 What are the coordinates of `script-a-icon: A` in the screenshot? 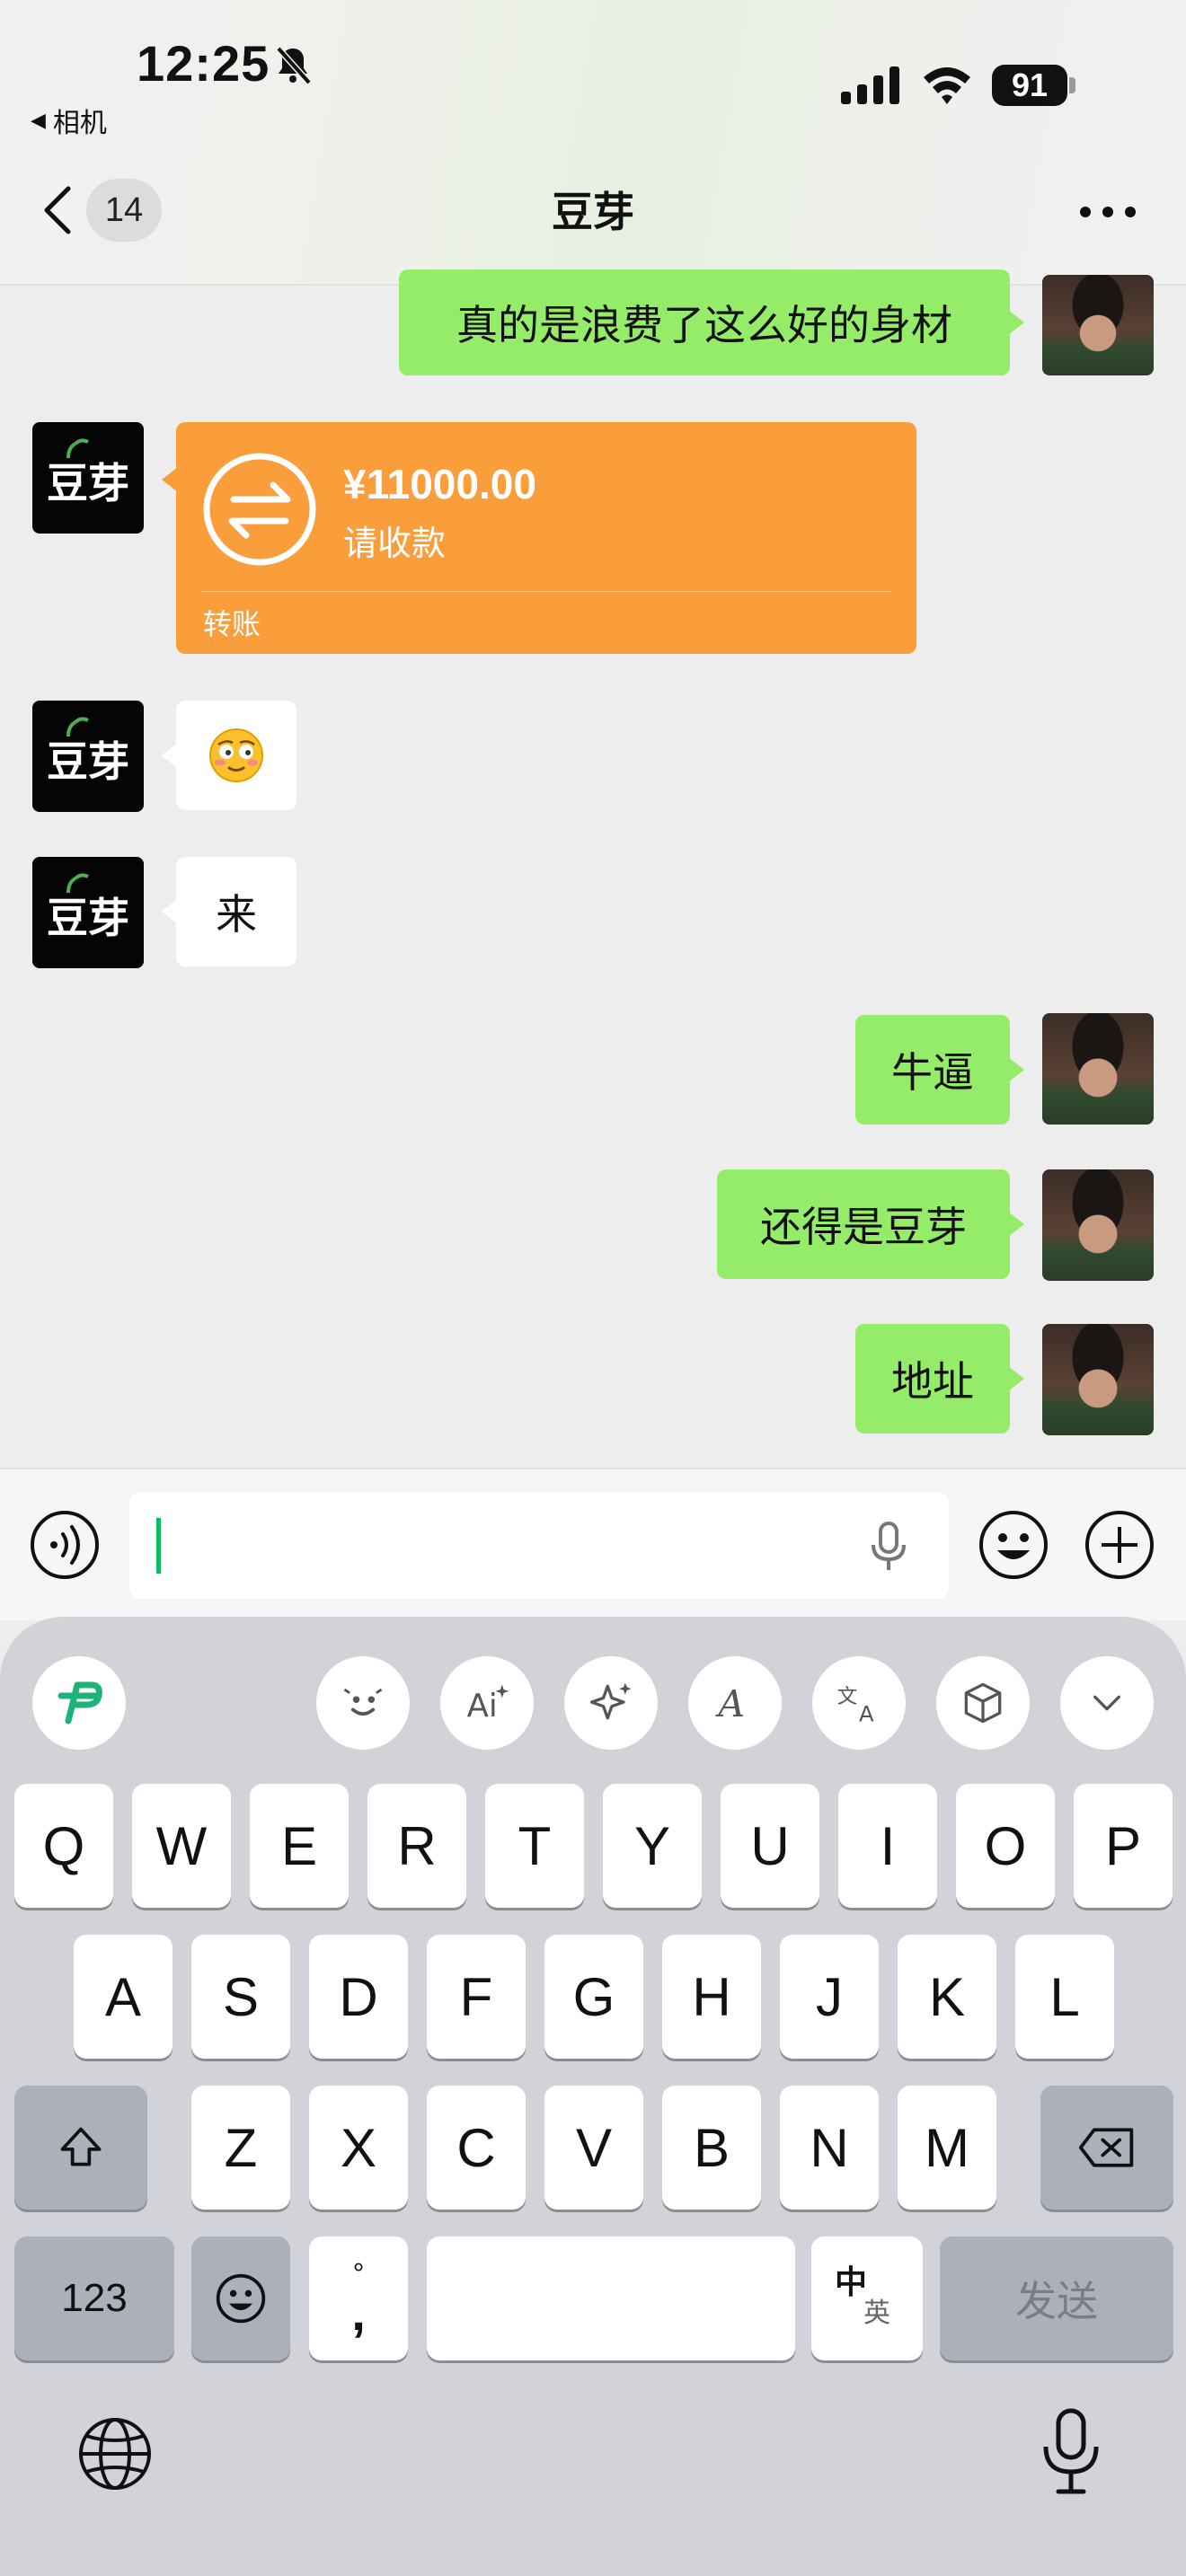 It's located at (729, 1703).